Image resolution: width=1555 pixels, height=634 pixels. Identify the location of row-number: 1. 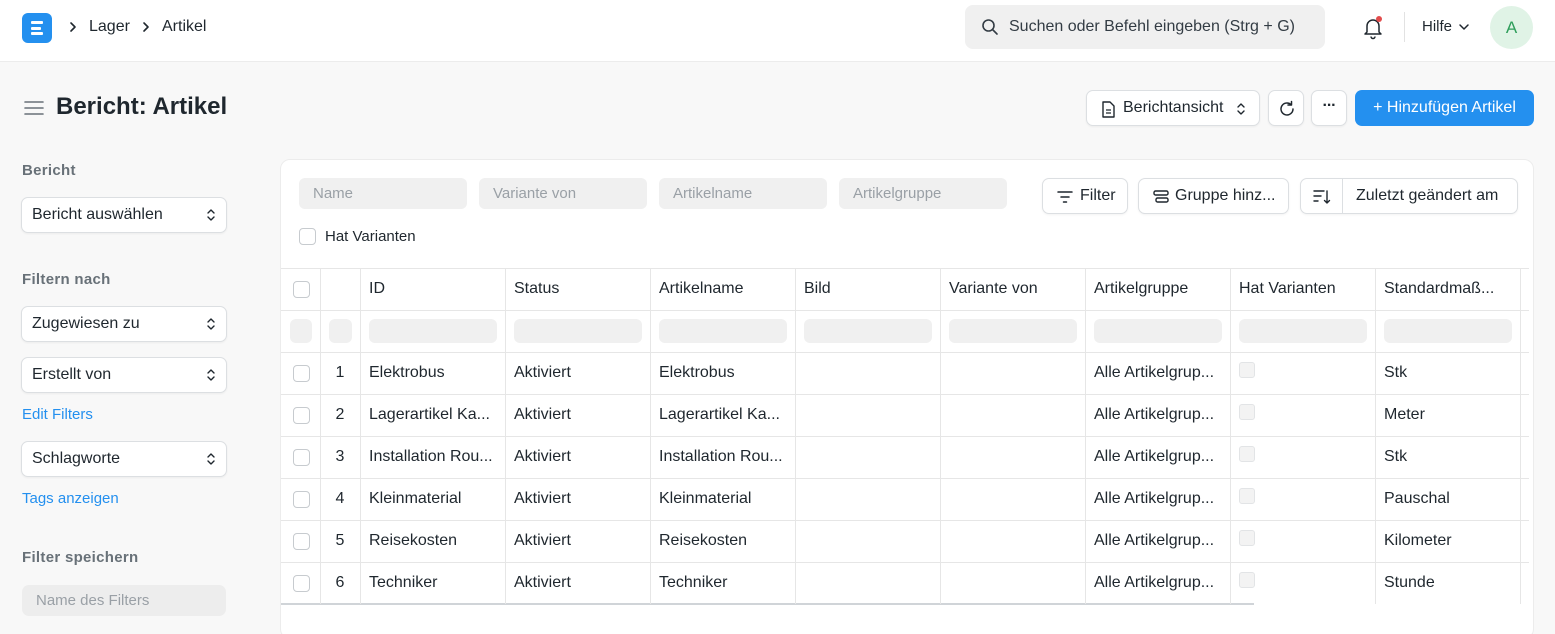
(340, 372).